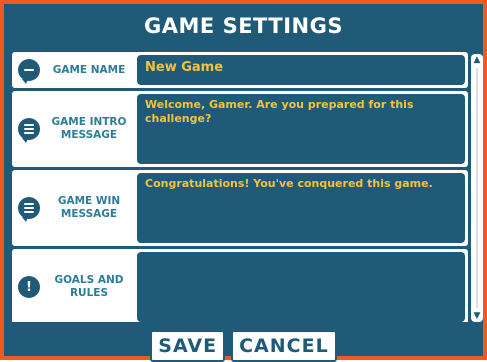 This screenshot has width=487, height=362. What do you see at coordinates (29, 287) in the screenshot?
I see `exclamation-icon: !` at bounding box center [29, 287].